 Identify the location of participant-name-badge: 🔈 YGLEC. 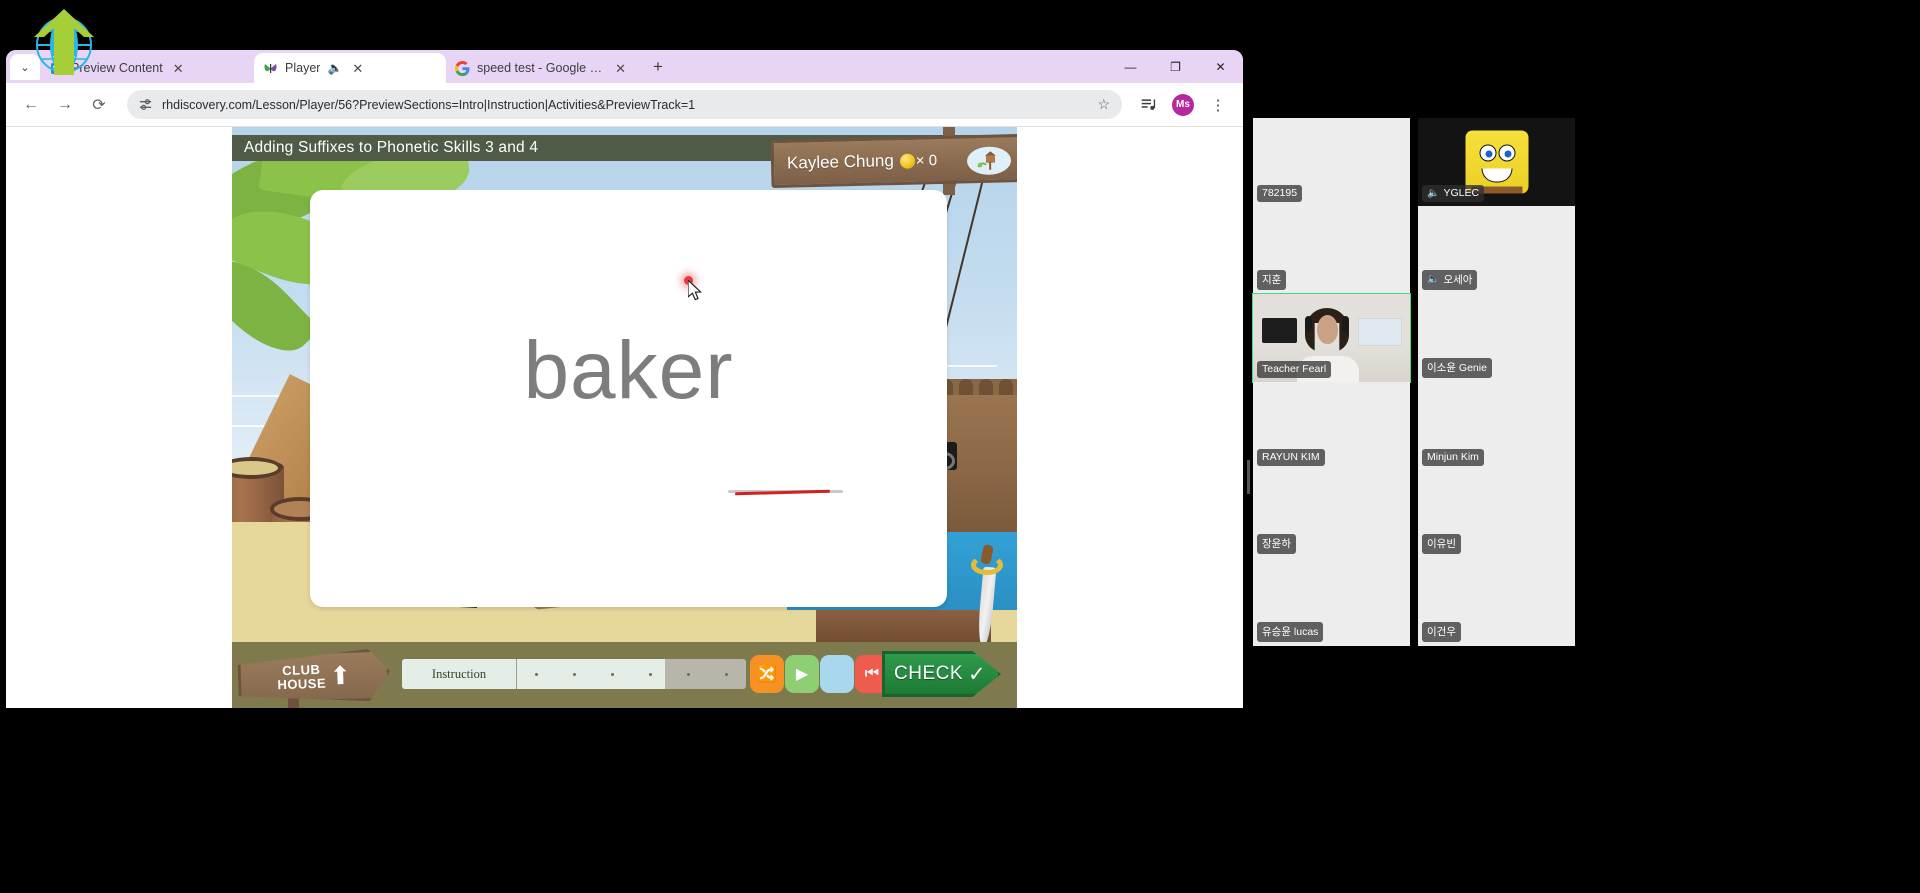
(1453, 193).